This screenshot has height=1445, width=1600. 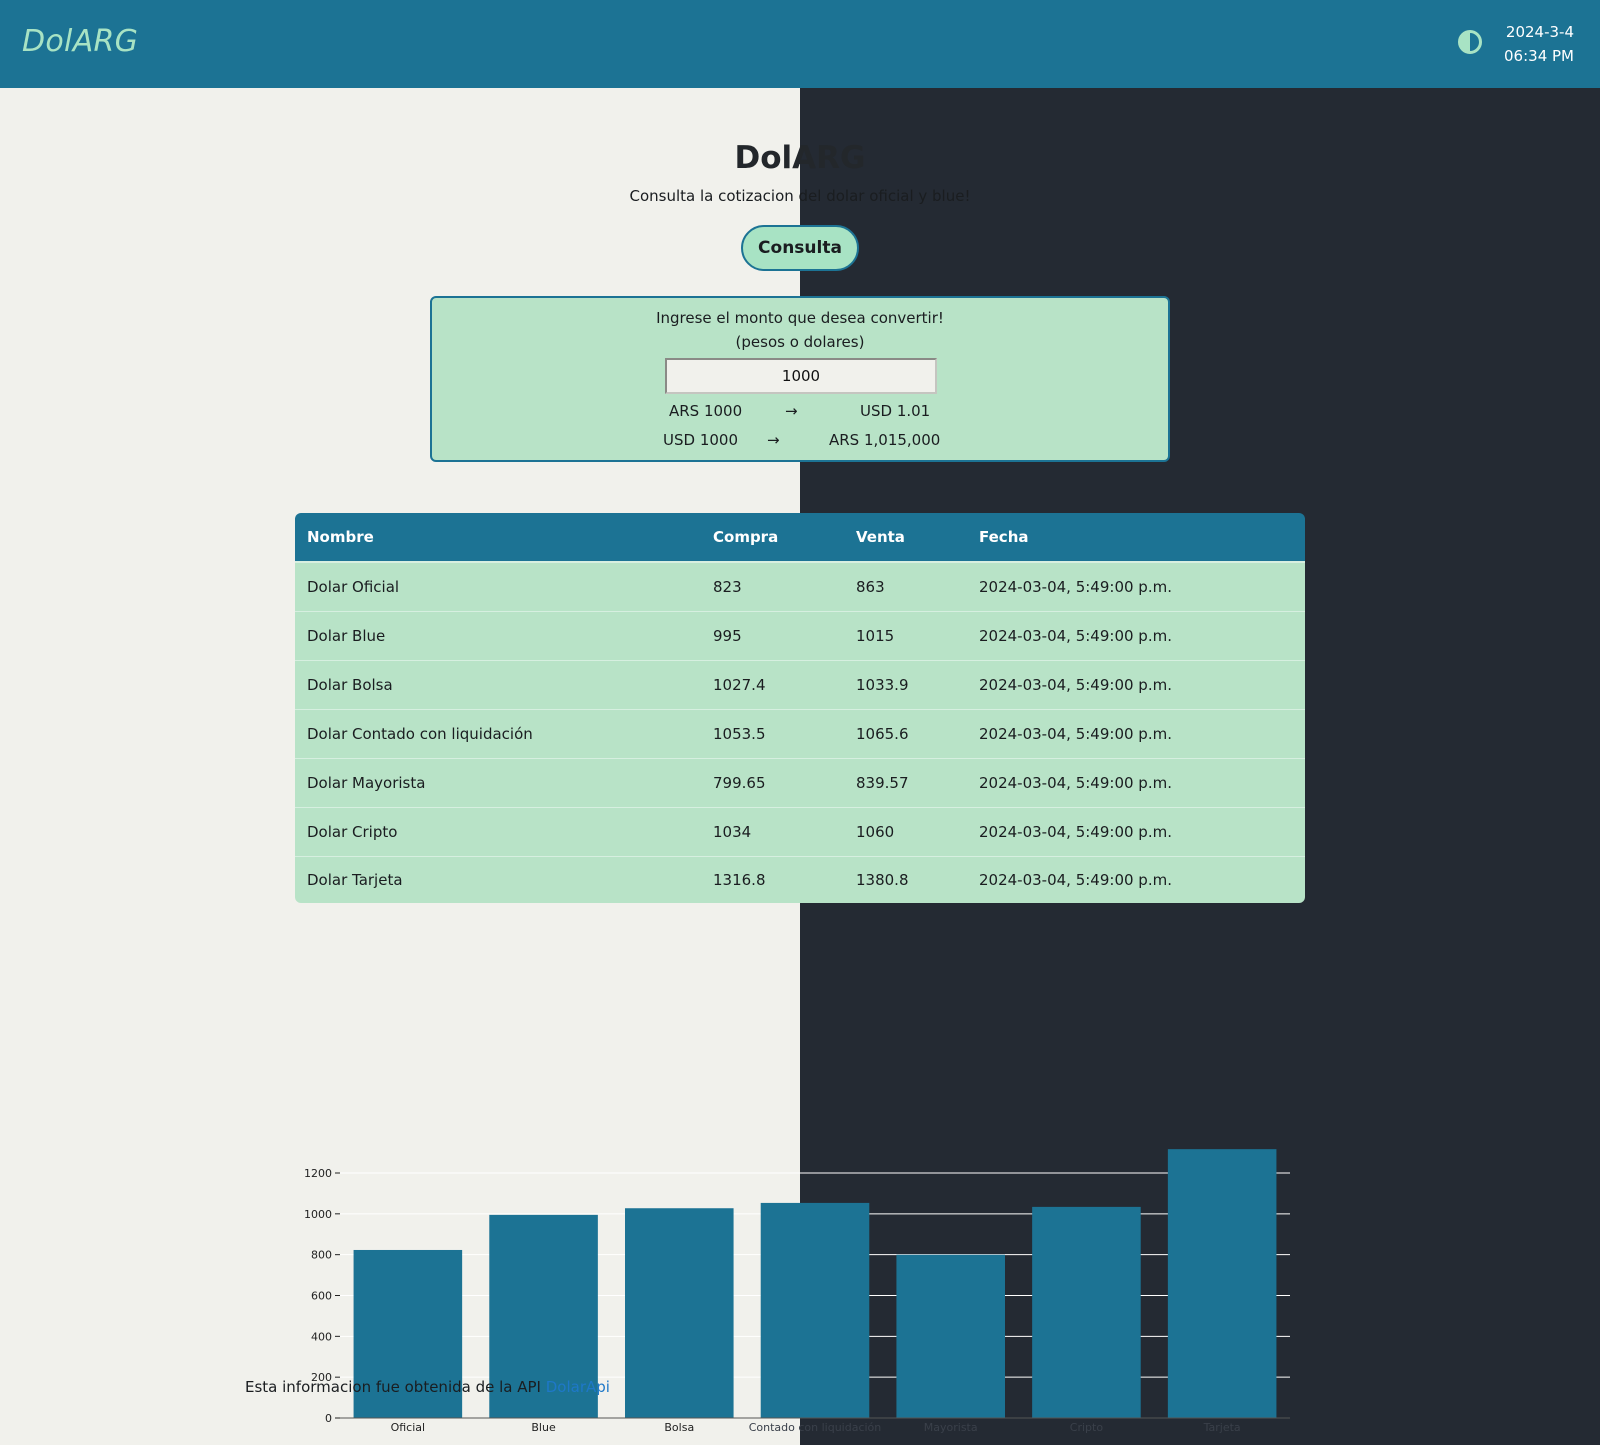 What do you see at coordinates (800, 248) in the screenshot?
I see `consulta-button: Consulta` at bounding box center [800, 248].